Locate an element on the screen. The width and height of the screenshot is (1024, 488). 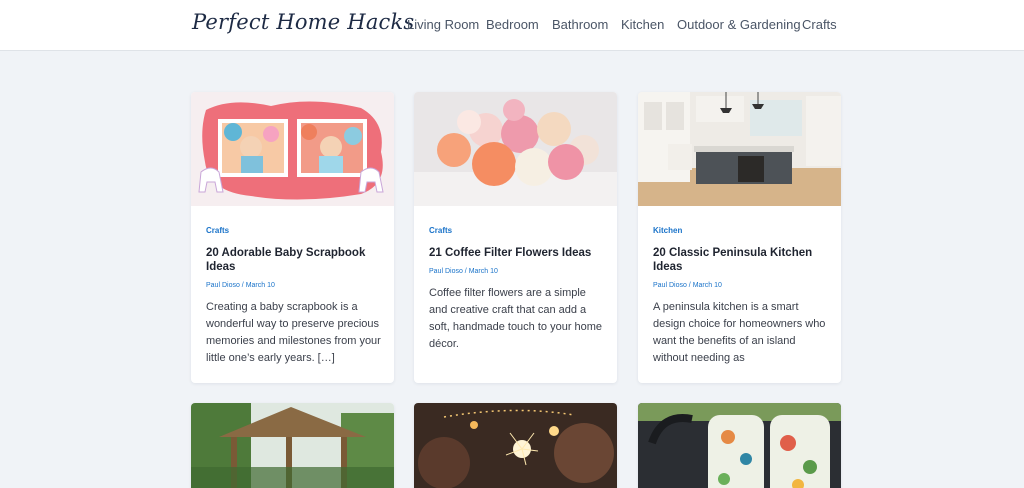
nav-item-bedroom: Bedroom is located at coordinates (512, 24).